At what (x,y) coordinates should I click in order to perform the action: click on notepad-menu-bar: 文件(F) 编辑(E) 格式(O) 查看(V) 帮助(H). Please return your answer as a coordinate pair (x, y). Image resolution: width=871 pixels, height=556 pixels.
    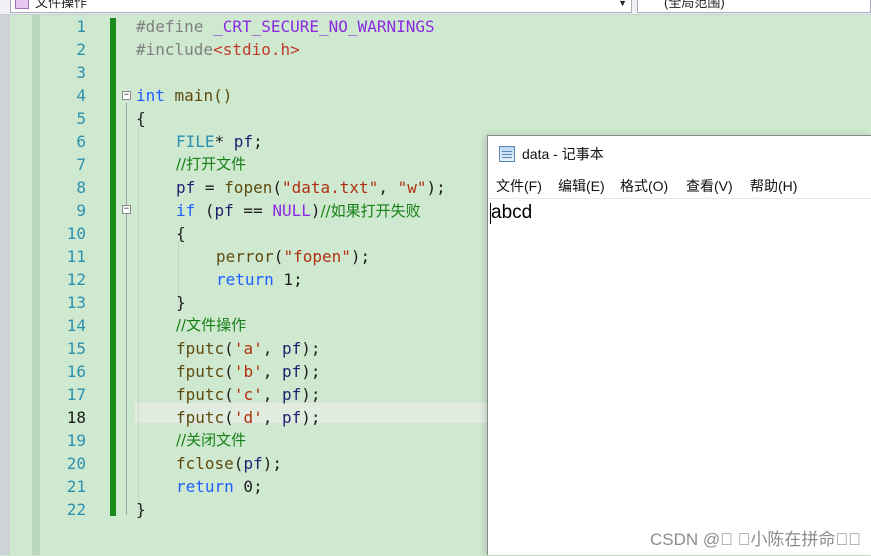
    Looking at the image, I should click on (679, 186).